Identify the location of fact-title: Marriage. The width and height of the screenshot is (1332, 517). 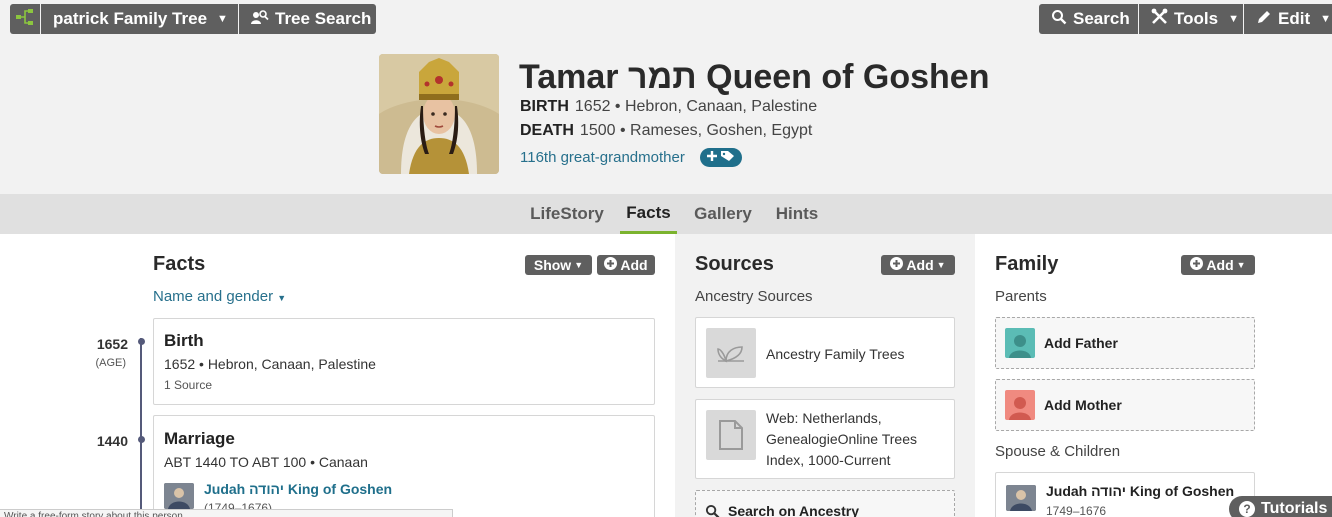
(199, 438).